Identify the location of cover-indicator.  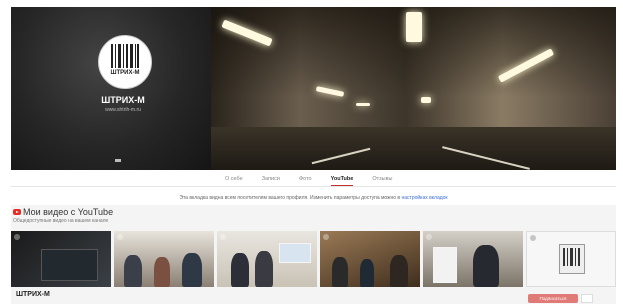
(118, 160).